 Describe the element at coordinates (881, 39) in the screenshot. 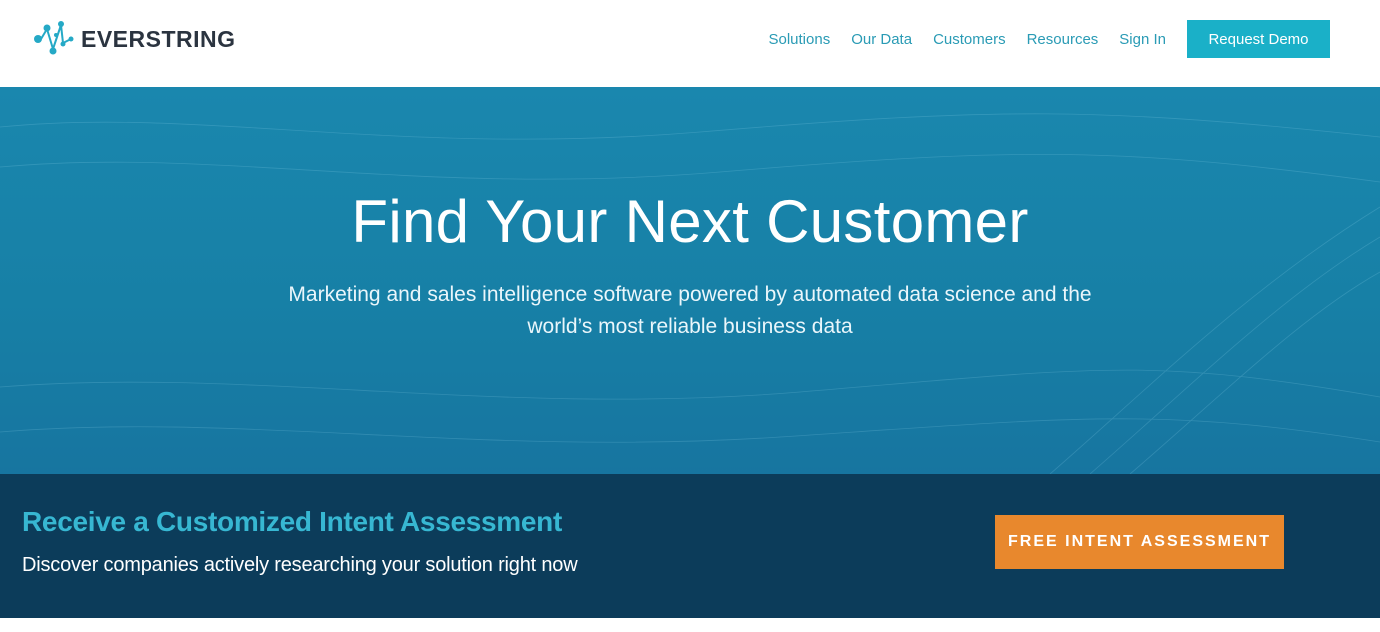

I see `nav-our-data: Our Data` at that location.